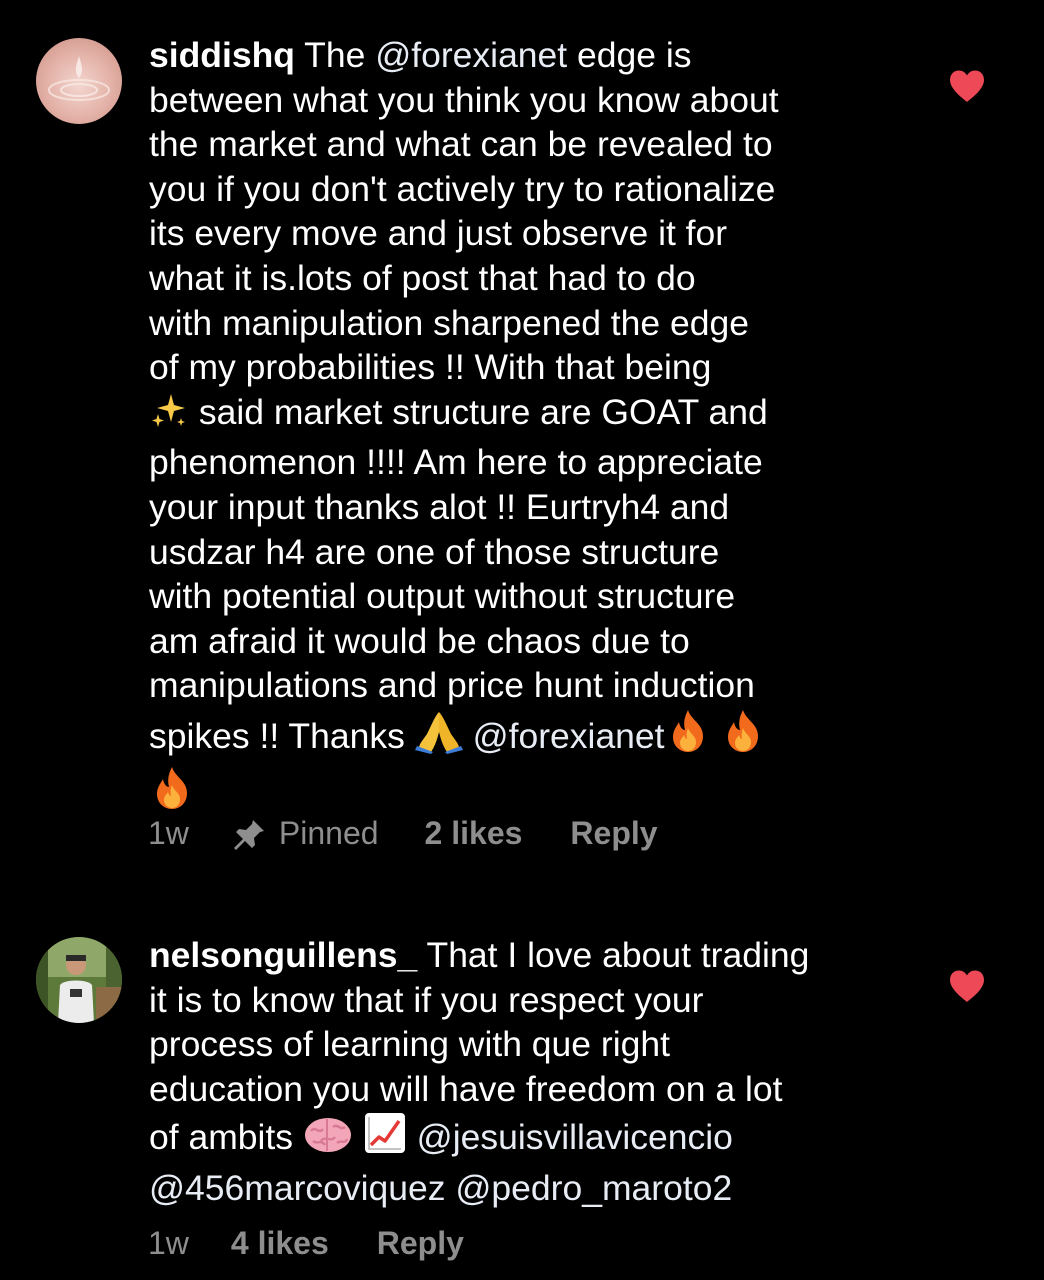 The width and height of the screenshot is (1044, 1280). Describe the element at coordinates (403, 833) in the screenshot. I see `comment-meta: 1w Pinned 2 likes Reply` at that location.